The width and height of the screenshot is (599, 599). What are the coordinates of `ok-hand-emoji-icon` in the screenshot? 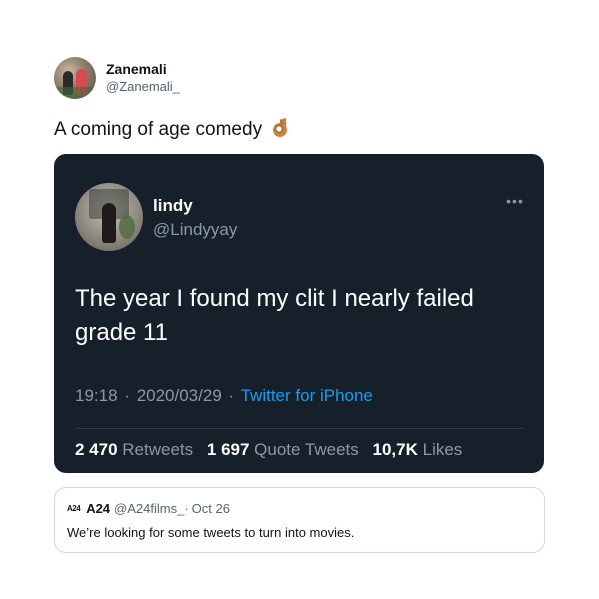 It's located at (280, 130).